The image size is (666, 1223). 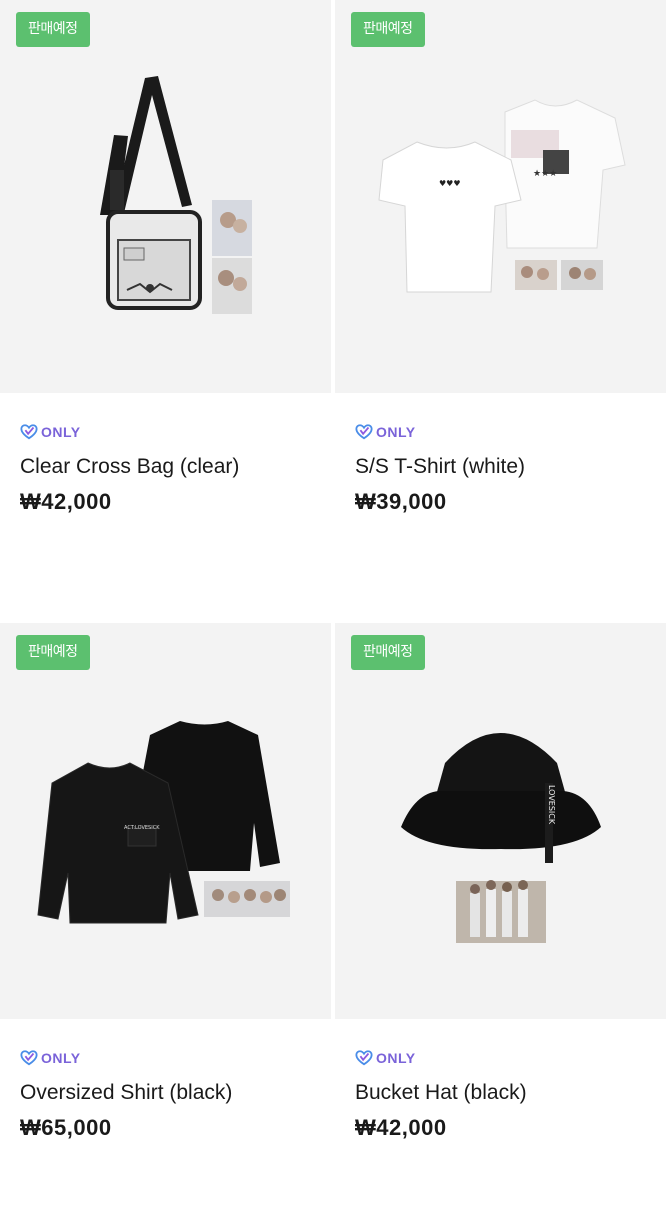 I want to click on product-info: ONLY Oversized Shirt (black) ₩65,000, so click(x=170, y=1094).